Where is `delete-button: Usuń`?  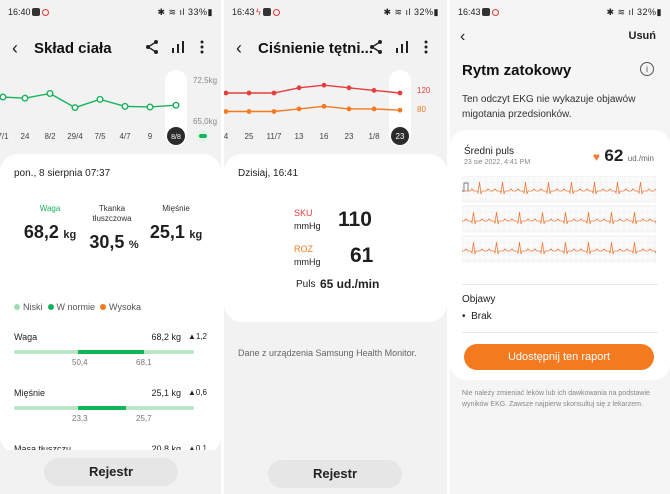
delete-button: Usuń is located at coordinates (643, 36).